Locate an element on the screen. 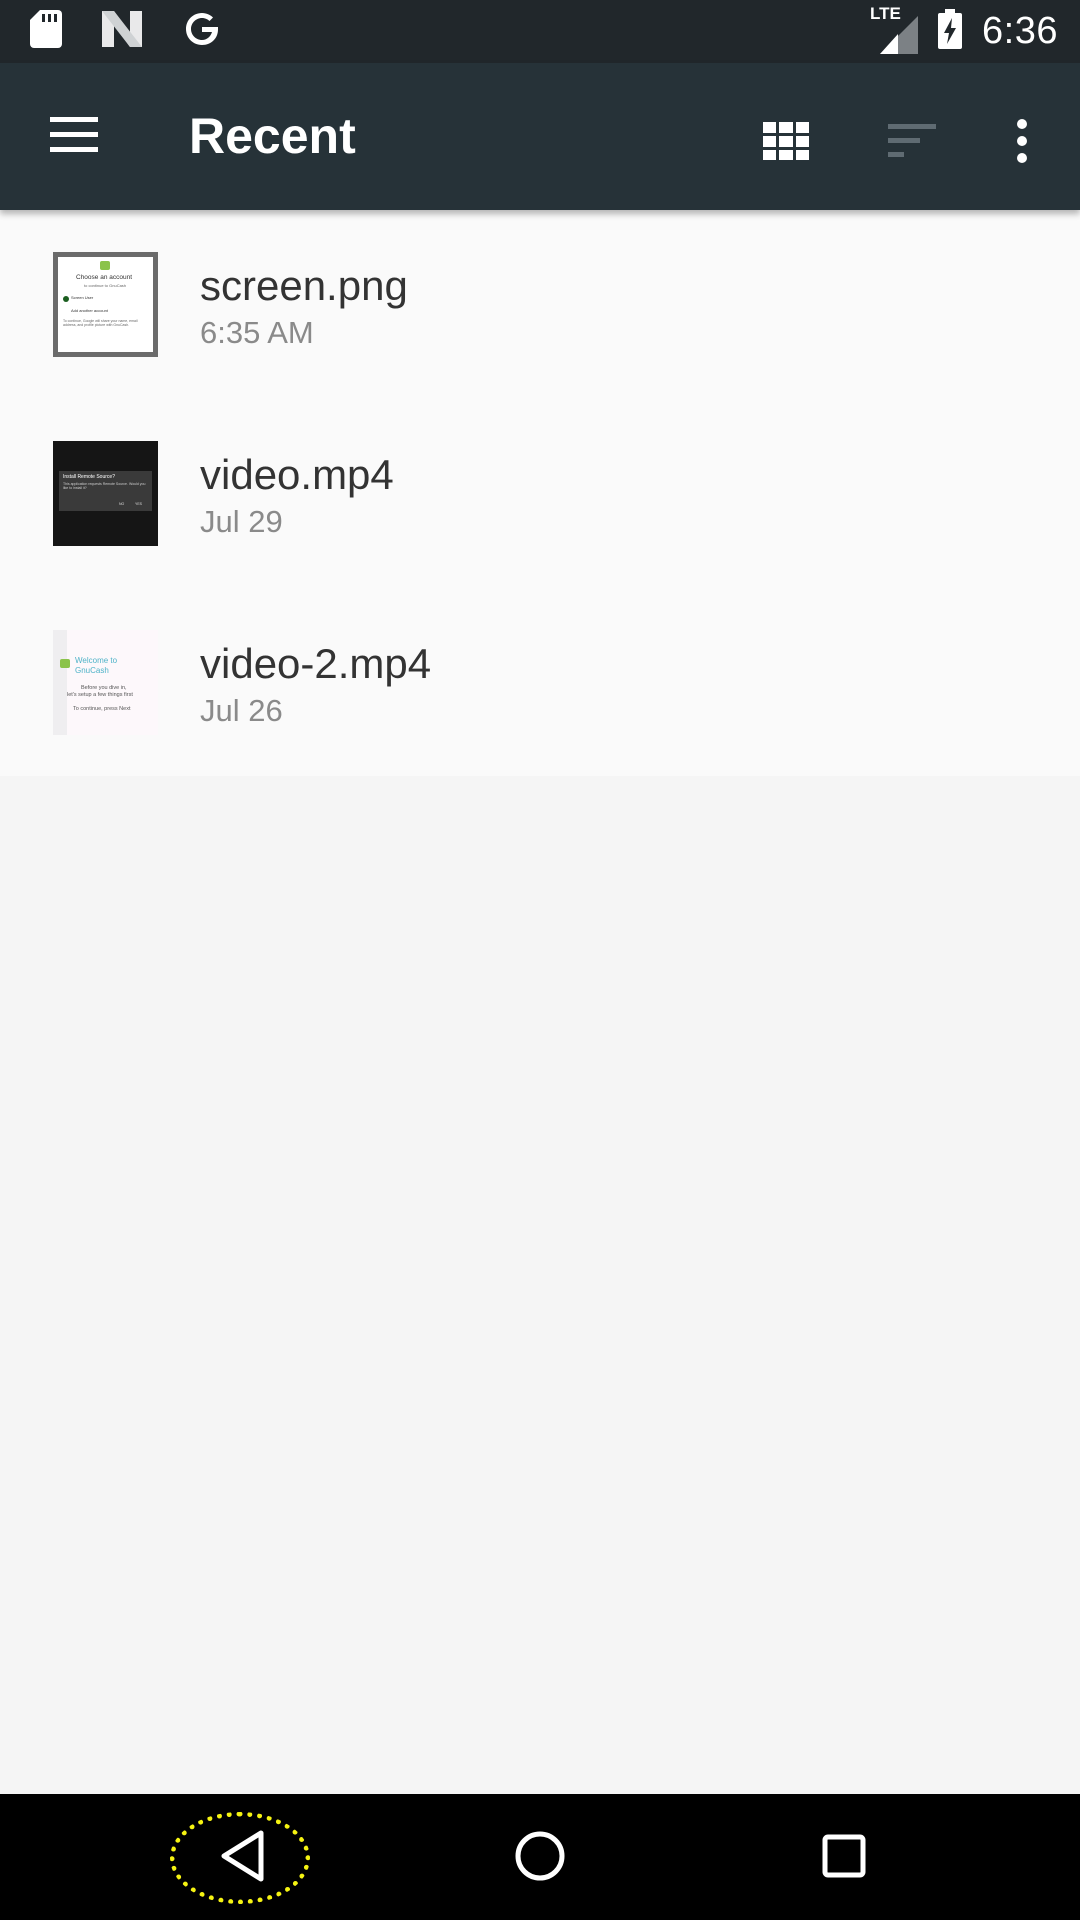 The height and width of the screenshot is (1920, 1080). file-name: screen.png is located at coordinates (304, 285).